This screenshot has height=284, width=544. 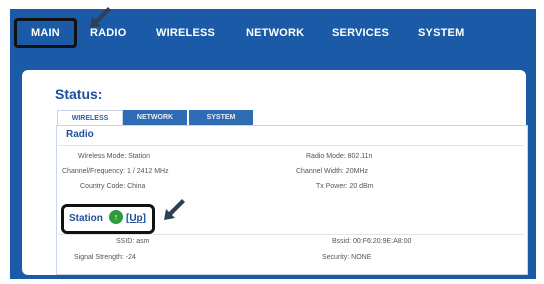 What do you see at coordinates (100, 17) in the screenshot?
I see `callout-arrow-main-icon` at bounding box center [100, 17].